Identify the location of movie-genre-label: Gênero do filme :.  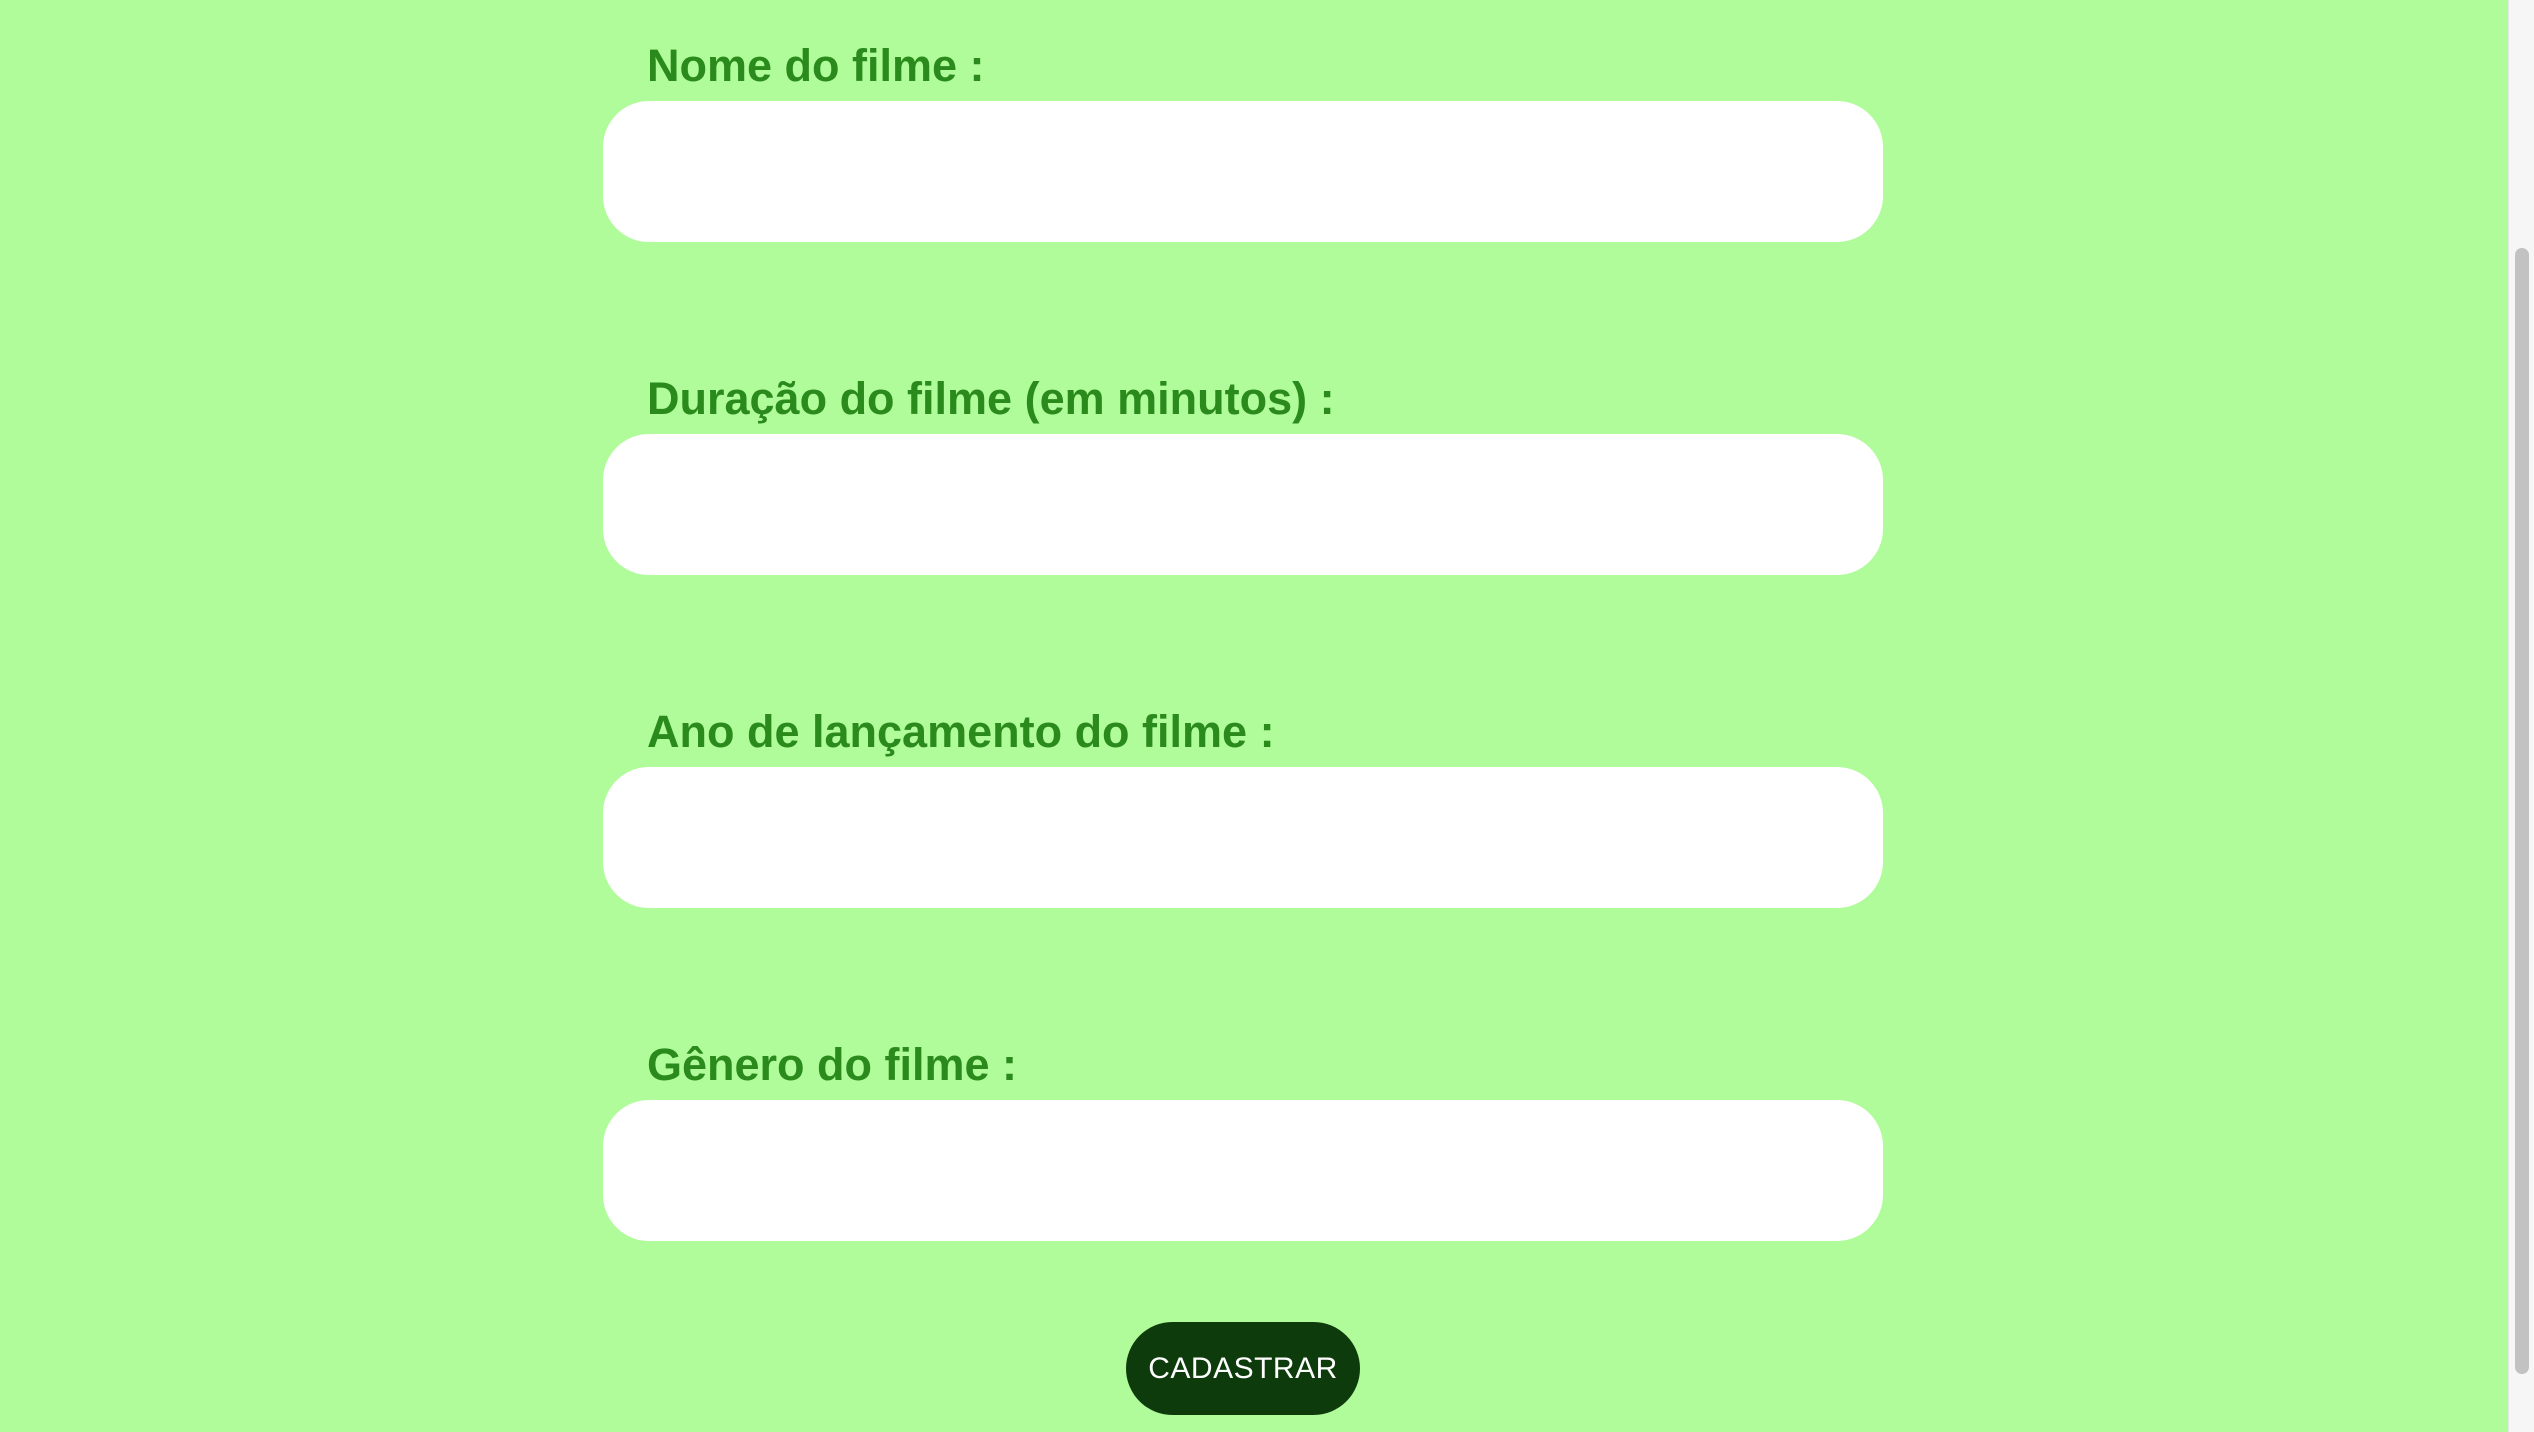
(832, 1064).